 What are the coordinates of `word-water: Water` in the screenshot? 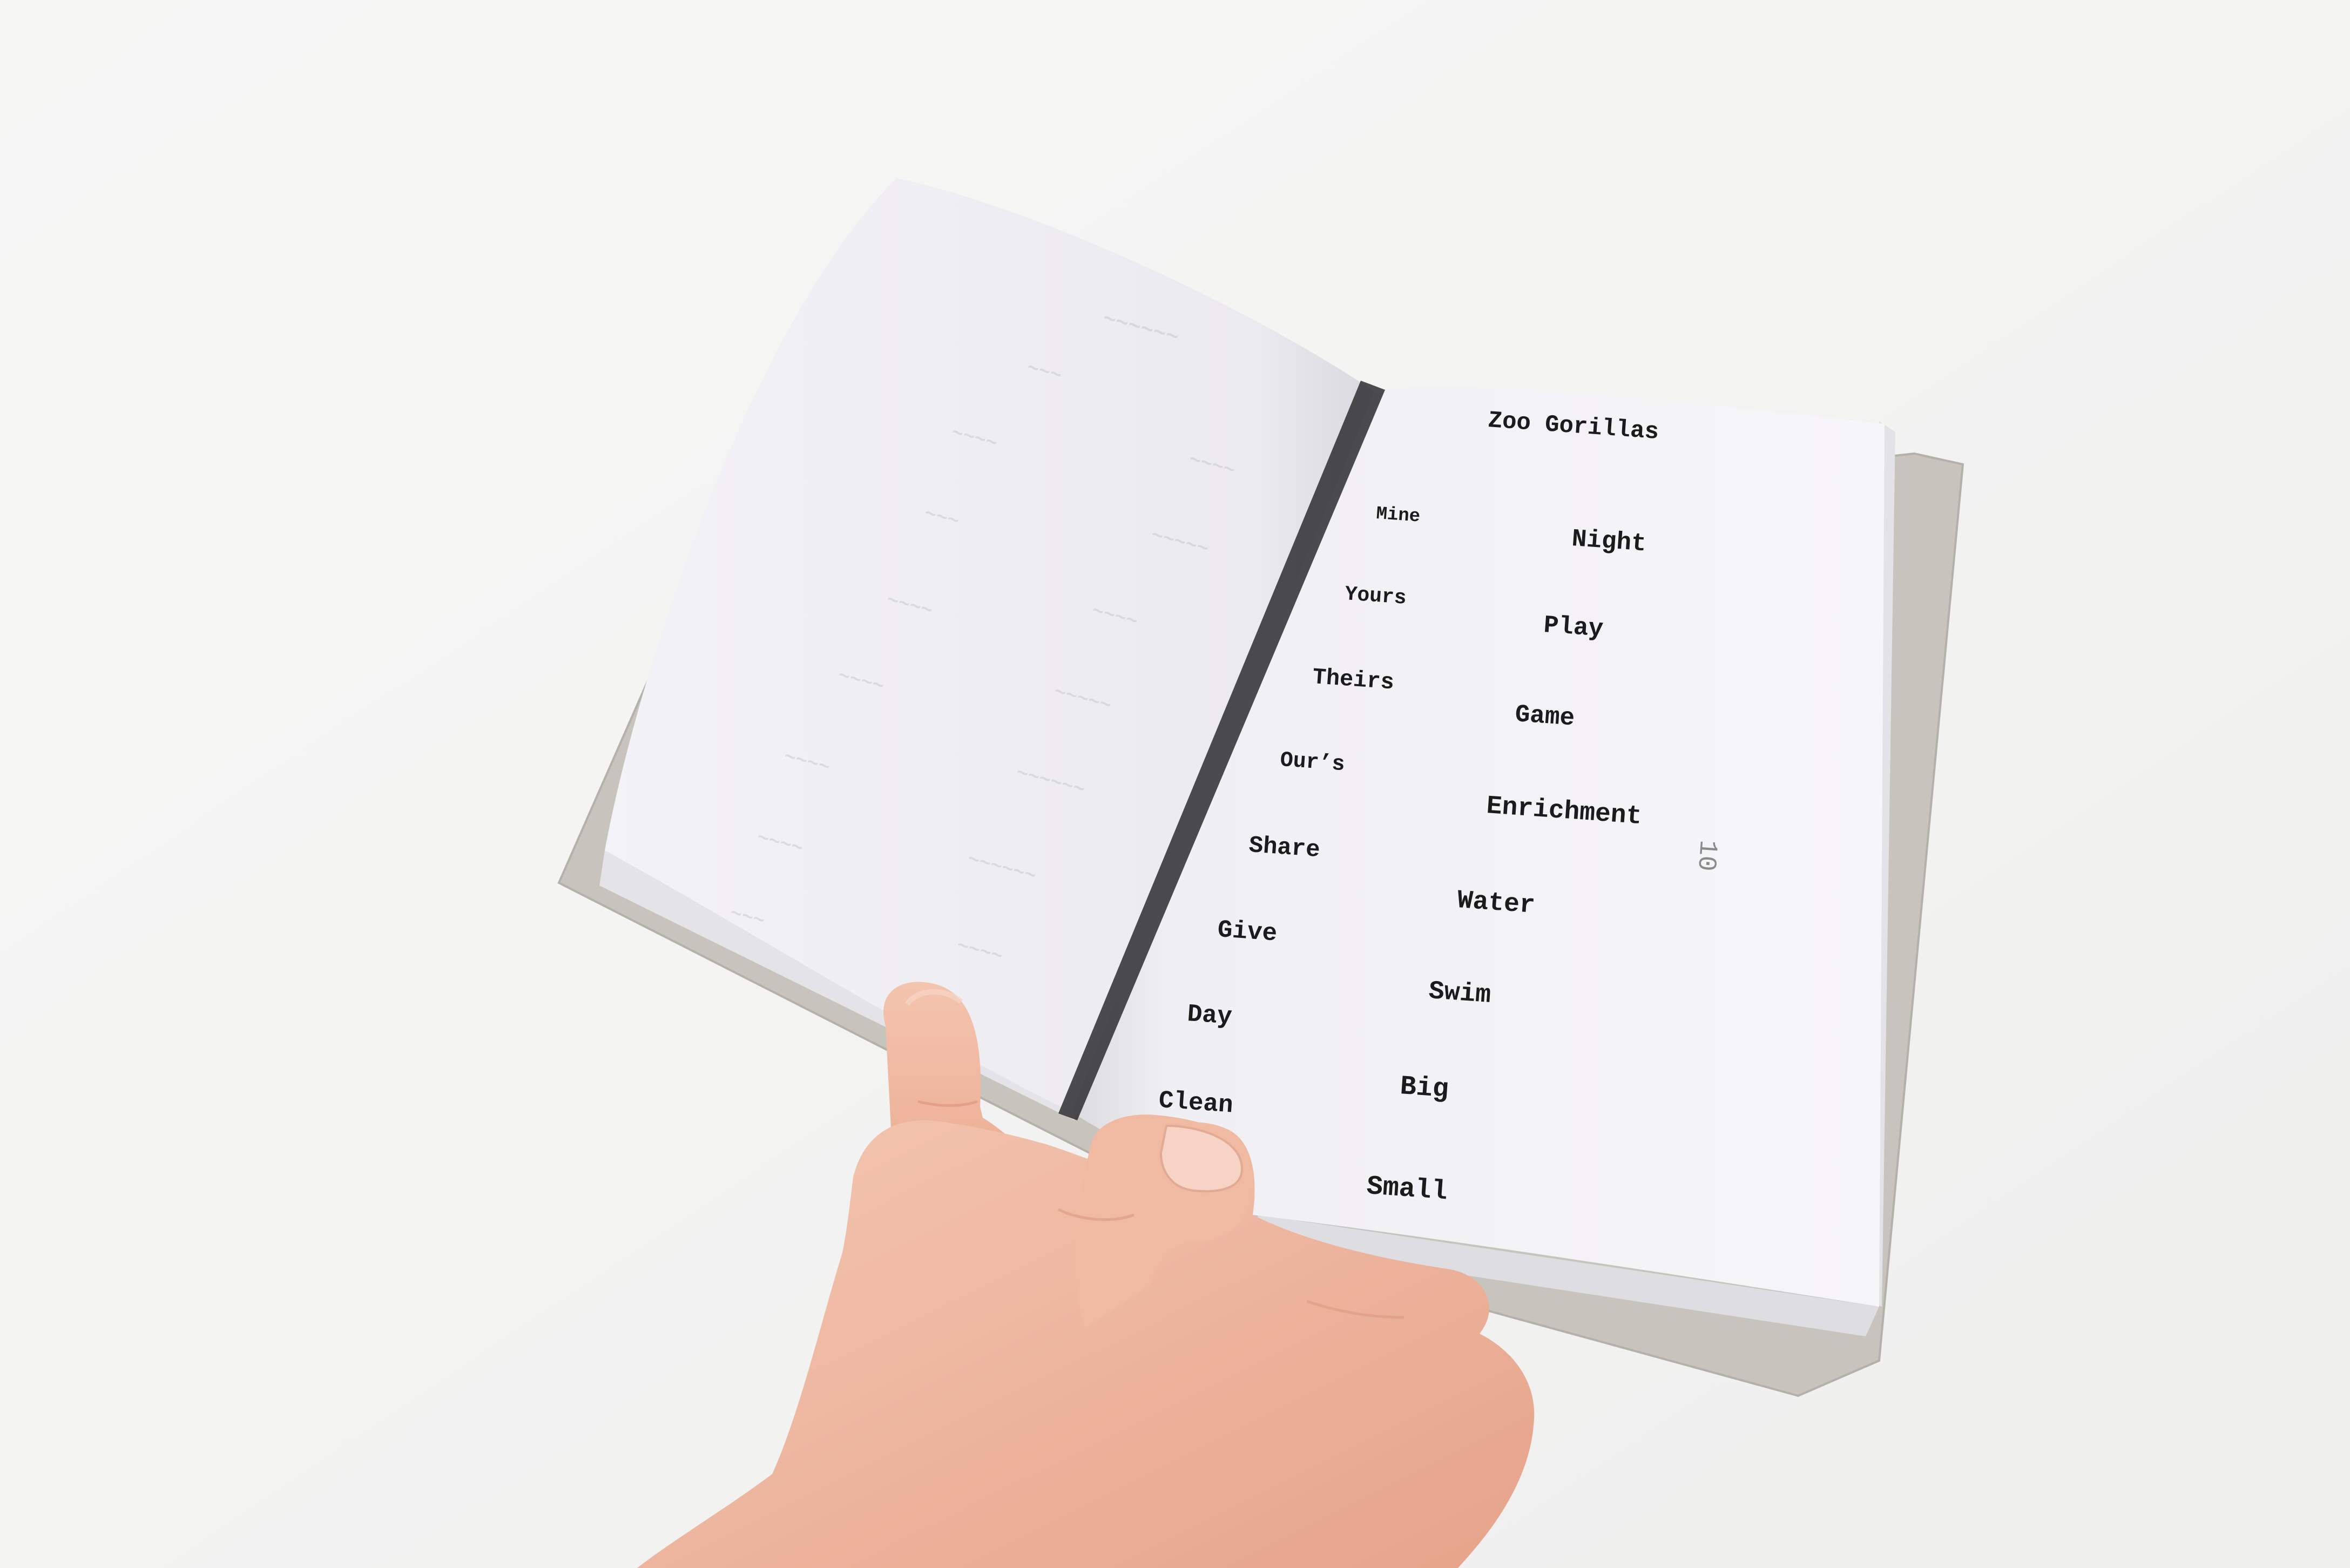 It's located at (1496, 903).